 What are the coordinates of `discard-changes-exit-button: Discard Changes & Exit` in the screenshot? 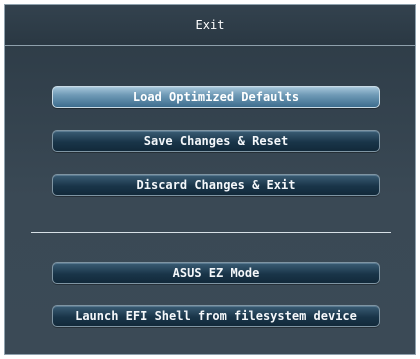 It's located at (216, 185).